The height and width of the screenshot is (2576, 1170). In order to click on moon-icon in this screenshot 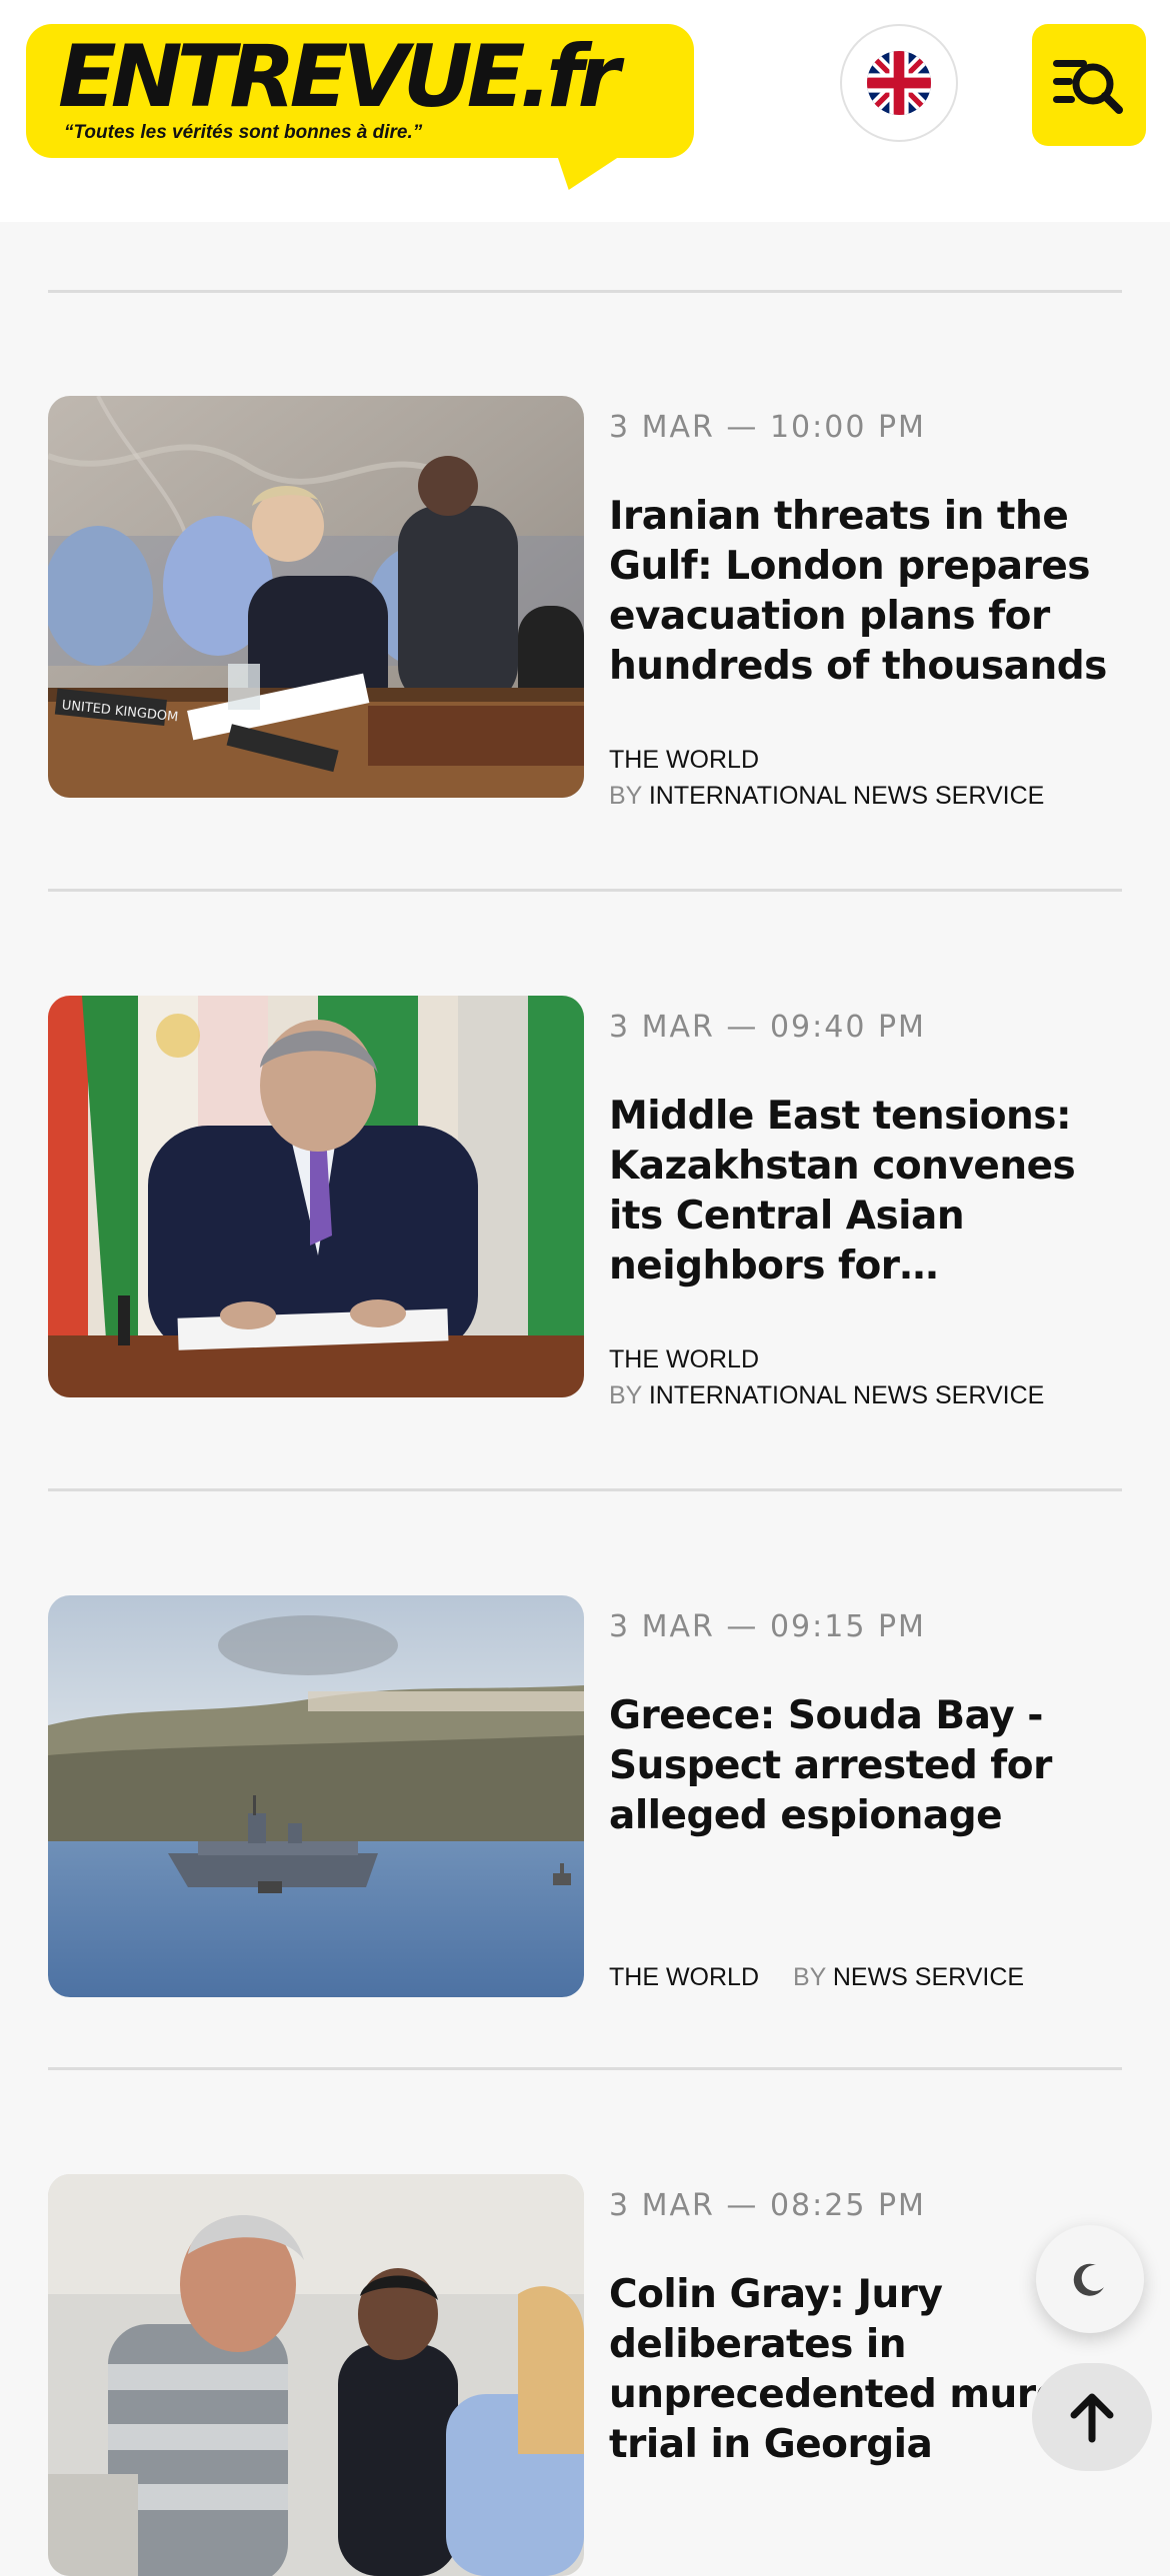, I will do `click(1088, 2279)`.